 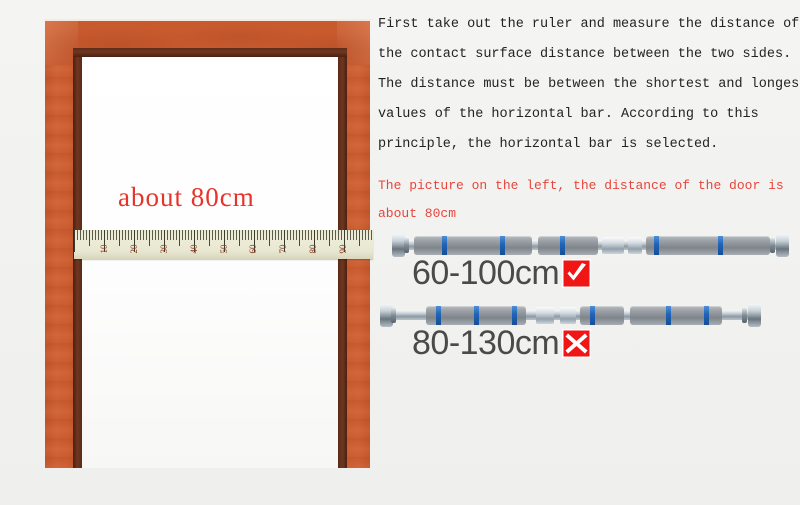 What do you see at coordinates (313, 249) in the screenshot?
I see `ruler-number: 80` at bounding box center [313, 249].